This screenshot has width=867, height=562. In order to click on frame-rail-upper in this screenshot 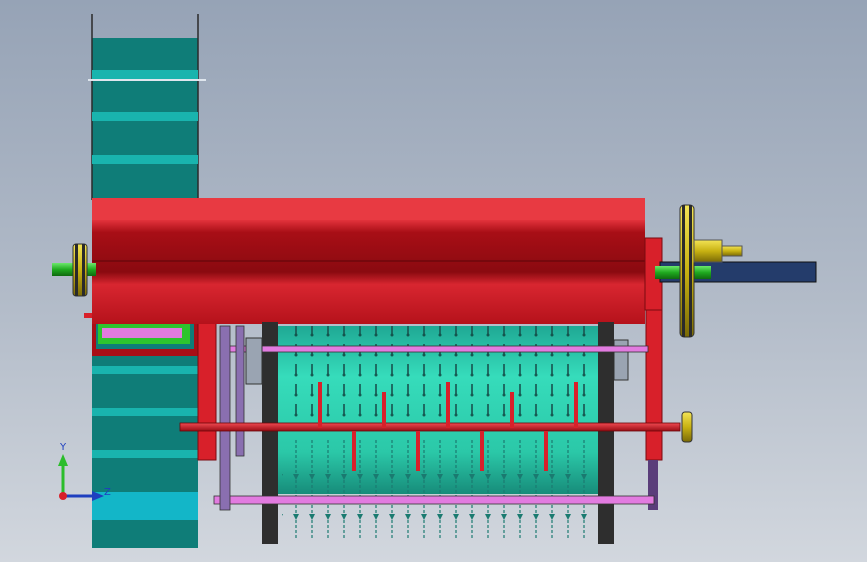, I will do `click(438, 349)`.